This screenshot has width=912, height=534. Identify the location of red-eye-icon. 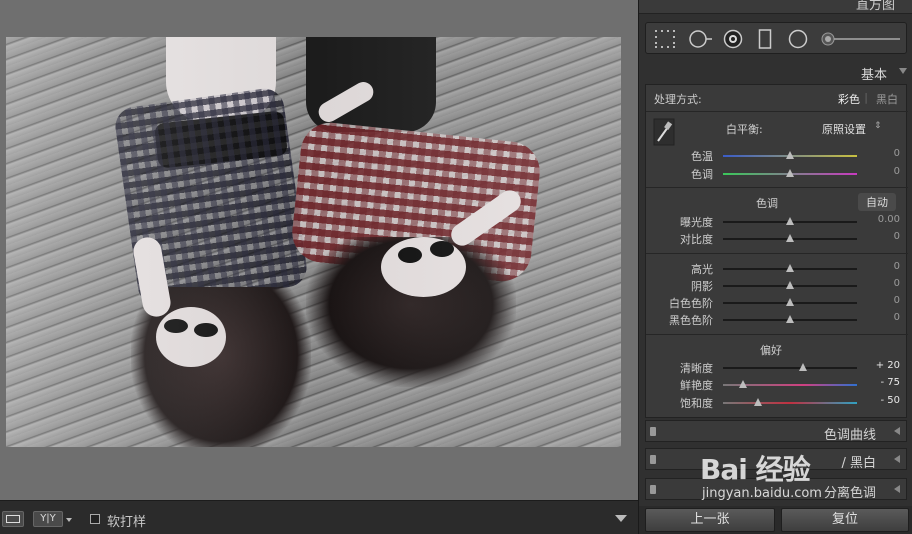
(733, 39).